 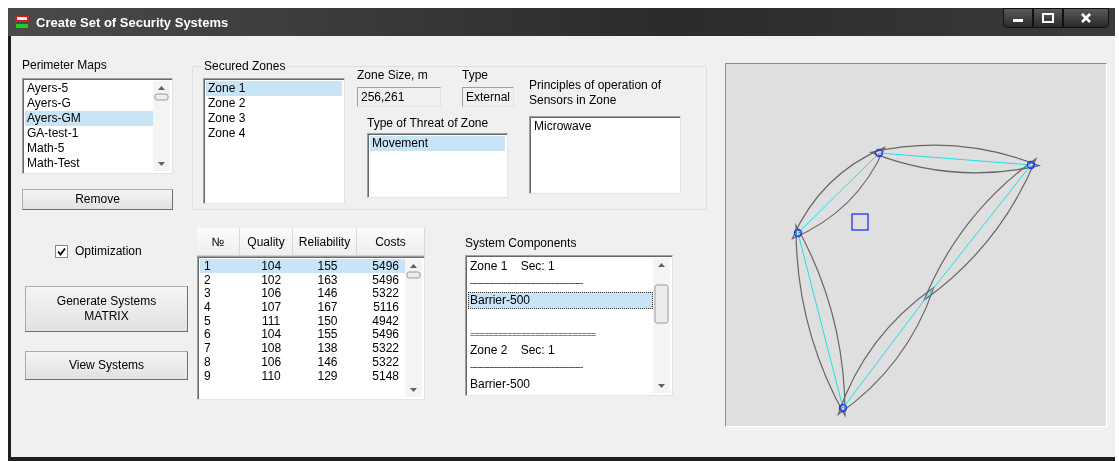 I want to click on table-cell-text: 107, so click(x=271, y=307).